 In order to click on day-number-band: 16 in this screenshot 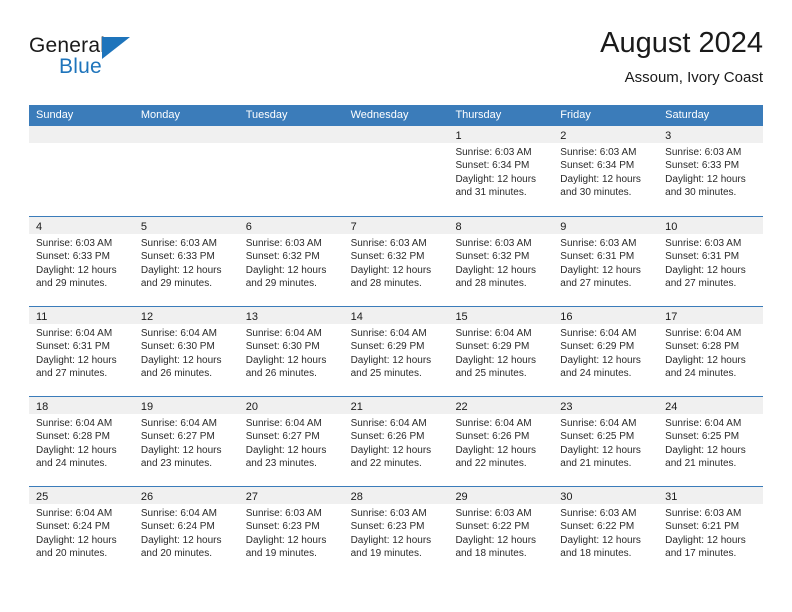, I will do `click(606, 315)`.